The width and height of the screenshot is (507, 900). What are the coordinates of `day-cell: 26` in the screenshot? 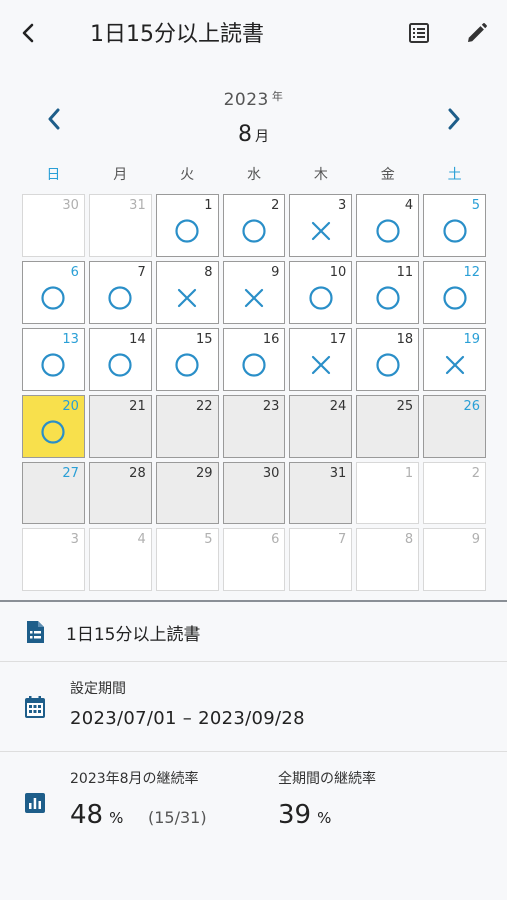 It's located at (455, 426).